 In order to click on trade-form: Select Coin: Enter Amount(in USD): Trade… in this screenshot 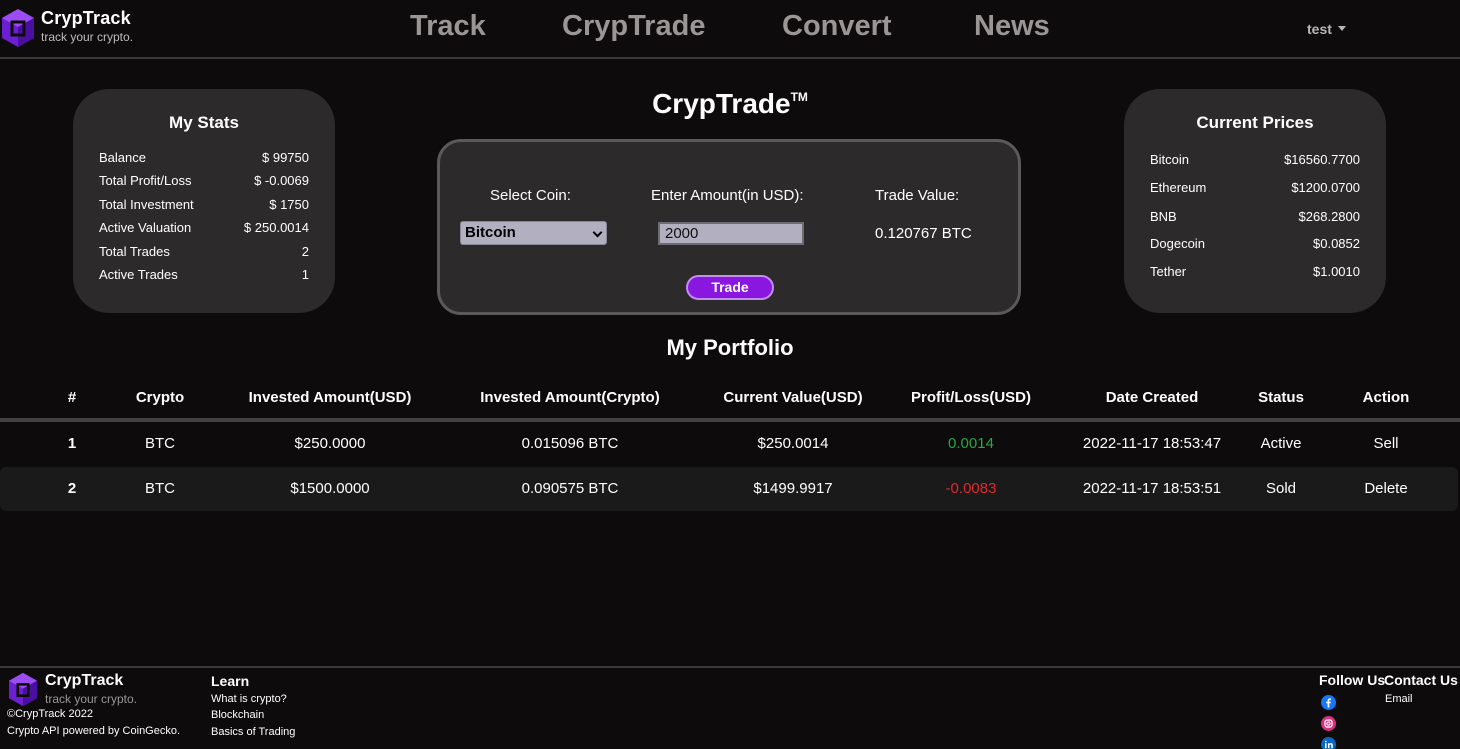, I will do `click(729, 227)`.